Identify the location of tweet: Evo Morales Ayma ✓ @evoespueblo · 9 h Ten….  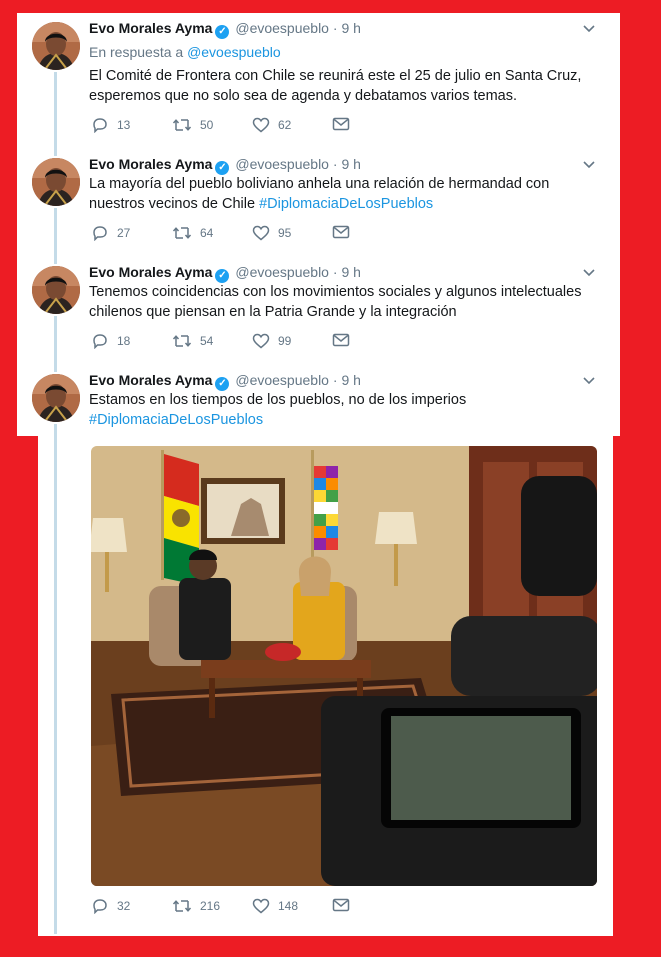
(330, 312).